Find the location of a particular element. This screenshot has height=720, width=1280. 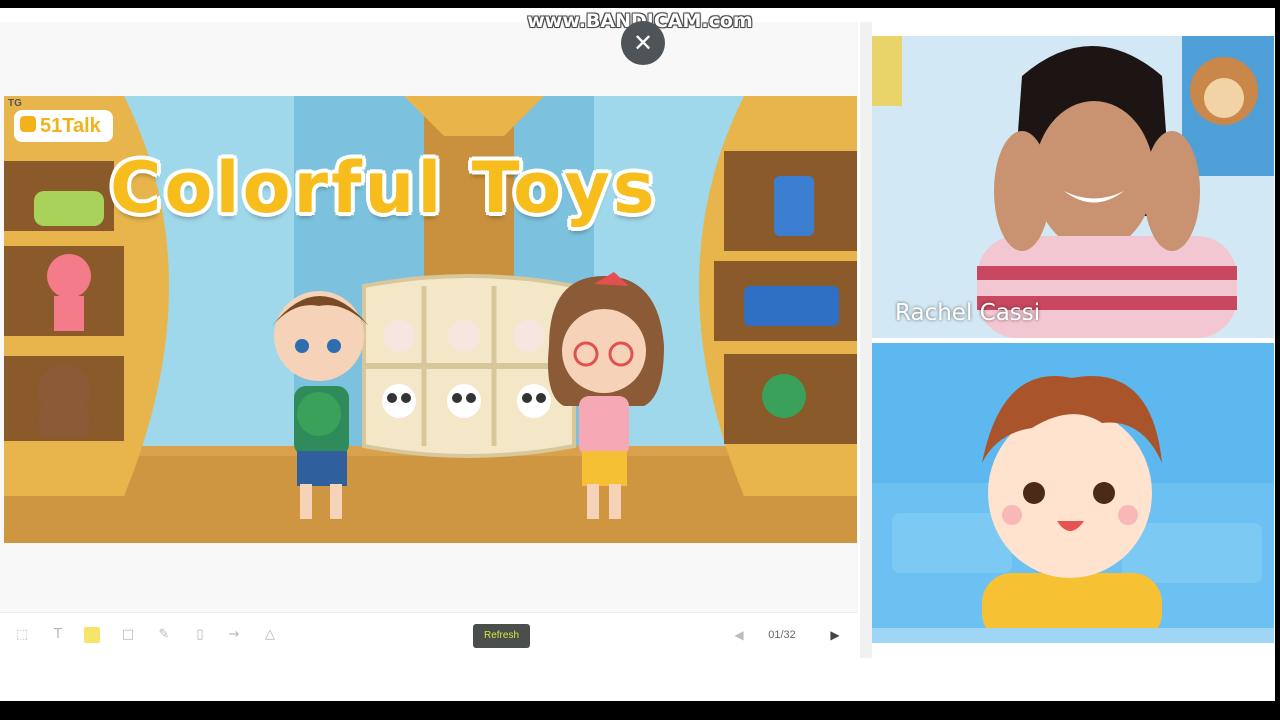

trash-icon: ▯ is located at coordinates (200, 635).